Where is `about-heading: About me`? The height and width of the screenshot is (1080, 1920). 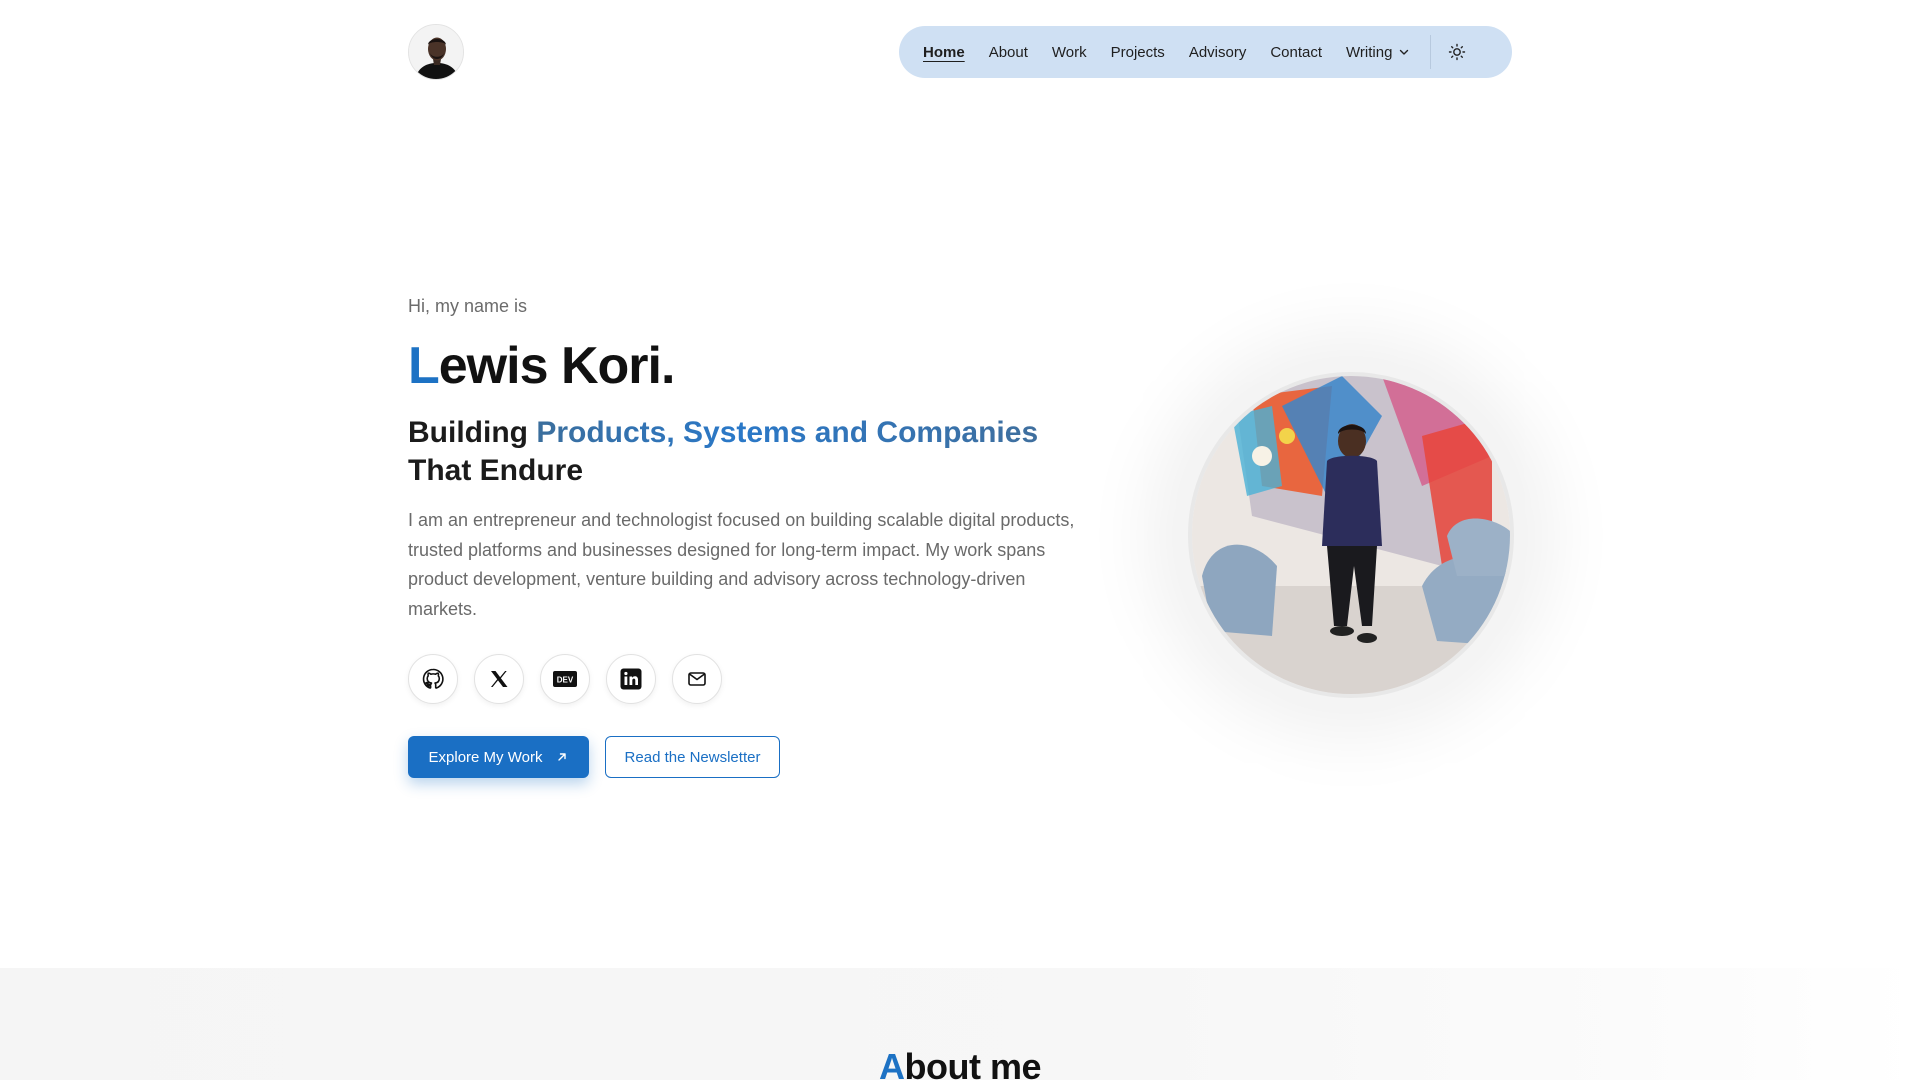 about-heading: About me is located at coordinates (960, 1063).